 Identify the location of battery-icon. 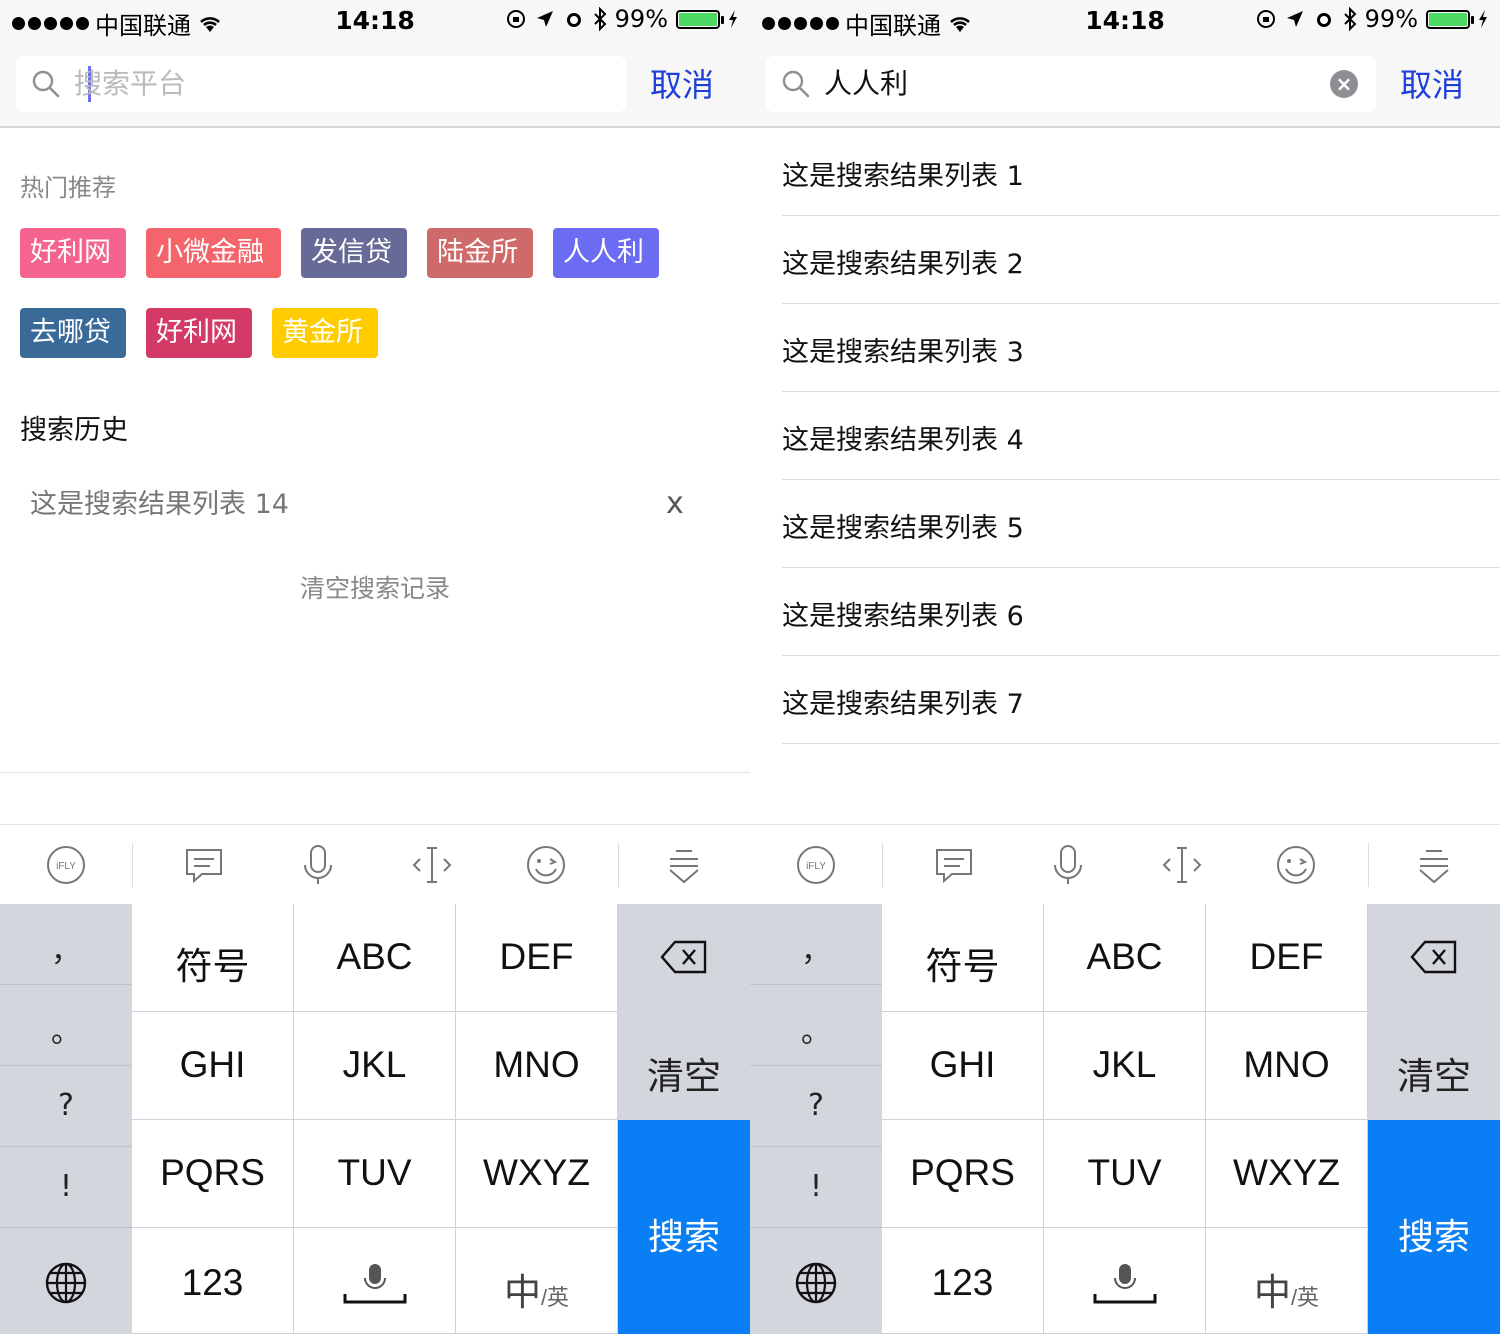
(700, 19).